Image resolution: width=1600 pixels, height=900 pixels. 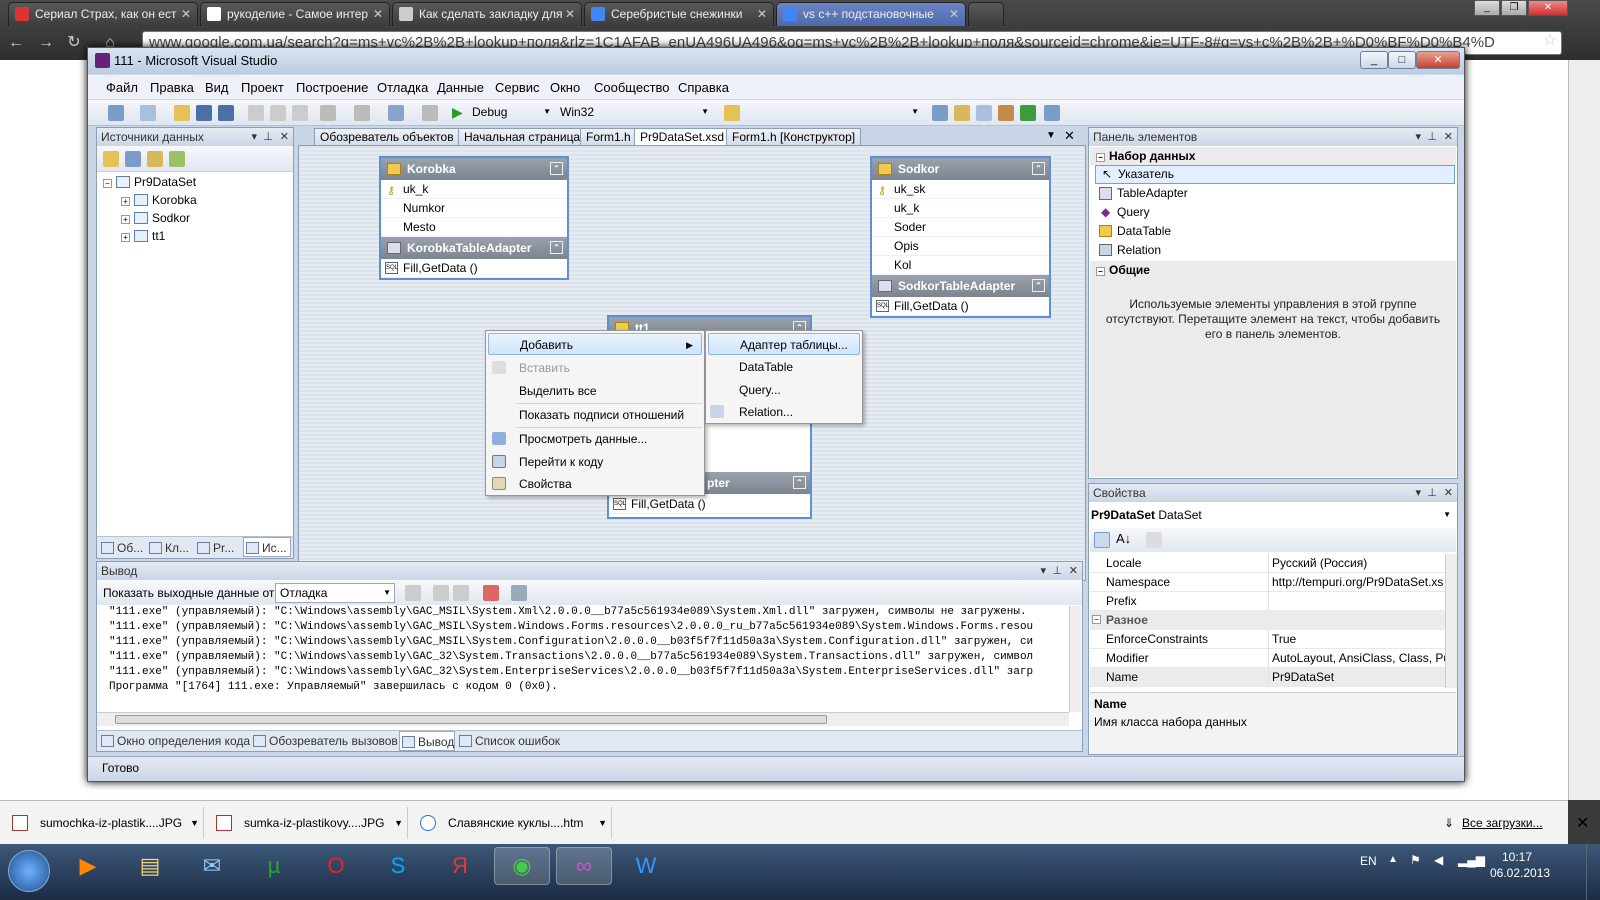 I want to click on table-header: Korobka ⌃, so click(x=474, y=169).